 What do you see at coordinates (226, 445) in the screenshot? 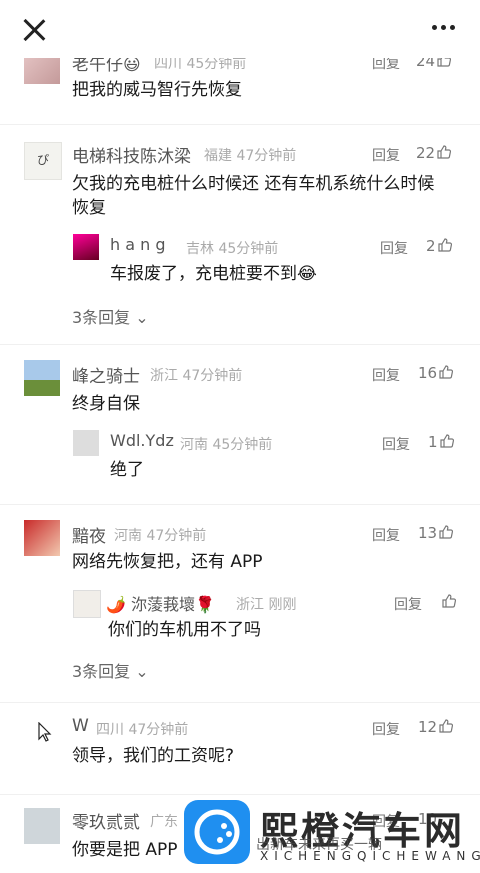
I see `reply-location-time: 河南 45分钟前` at bounding box center [226, 445].